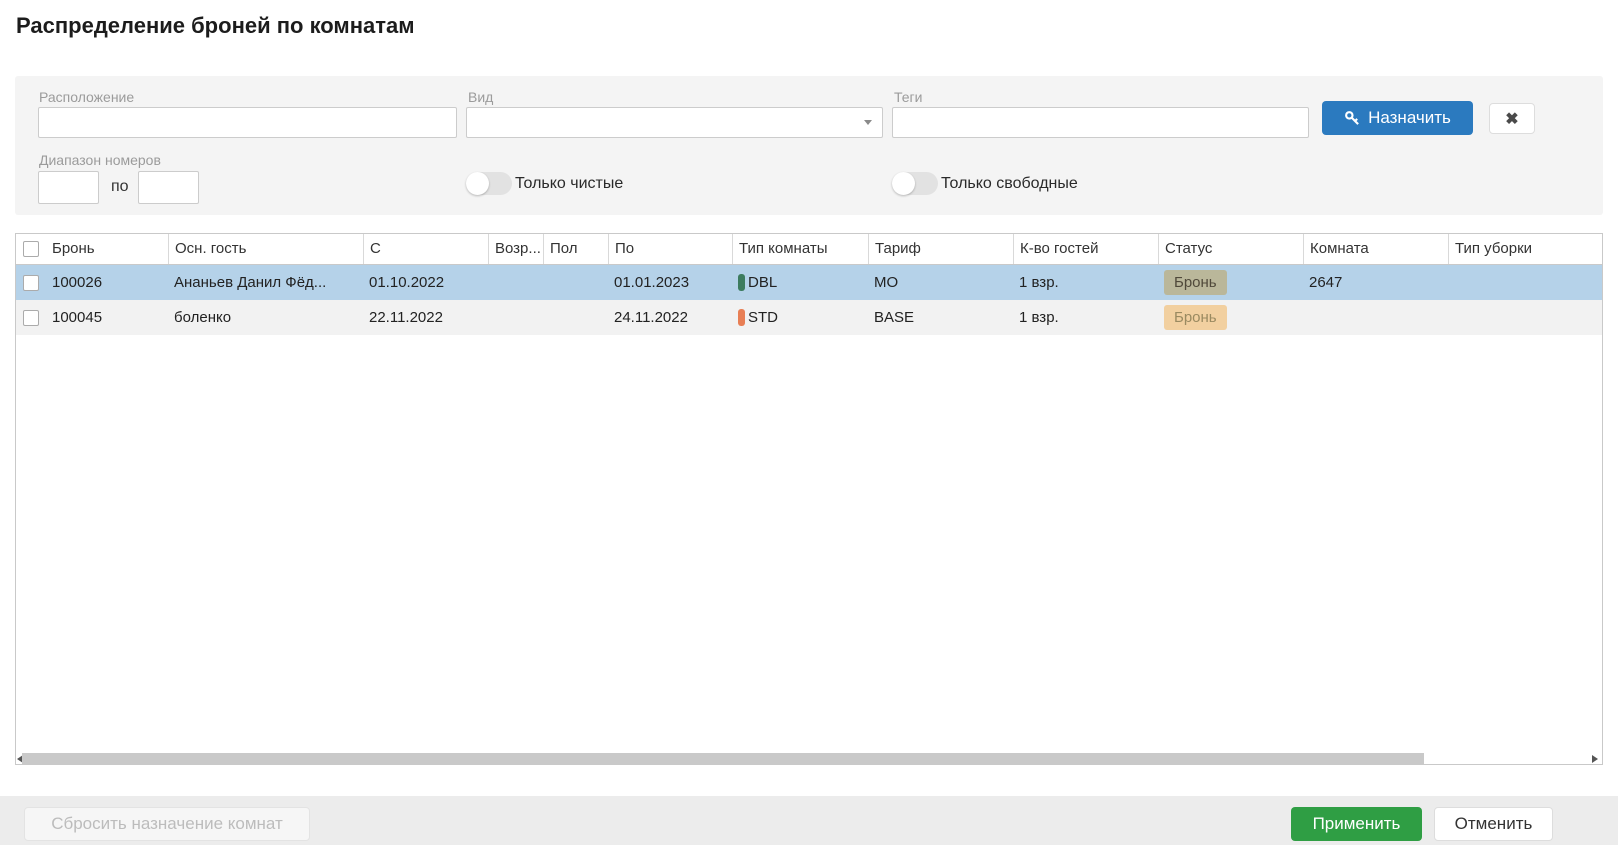 The width and height of the screenshot is (1618, 856). I want to click on cell-date-to: 24.11.2022, so click(651, 317).